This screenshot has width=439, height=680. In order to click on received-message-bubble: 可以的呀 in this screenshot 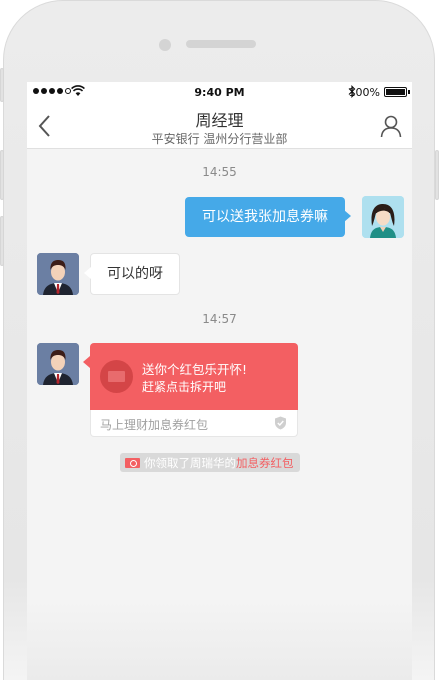, I will do `click(132, 274)`.